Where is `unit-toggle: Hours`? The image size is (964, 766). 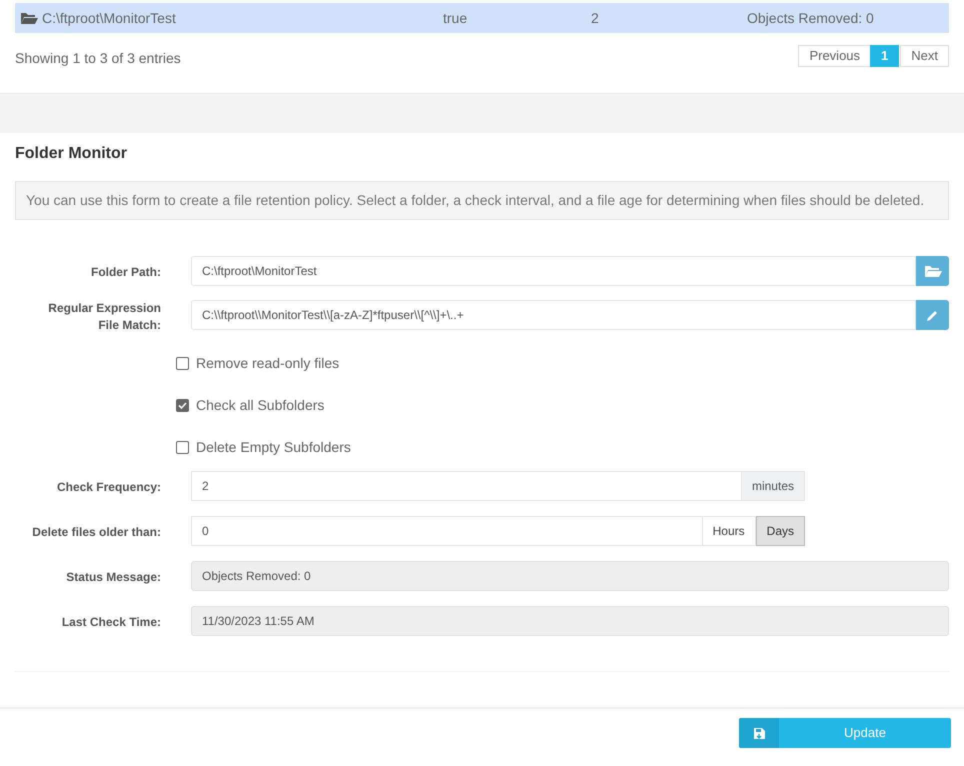
unit-toggle: Hours is located at coordinates (729, 531).